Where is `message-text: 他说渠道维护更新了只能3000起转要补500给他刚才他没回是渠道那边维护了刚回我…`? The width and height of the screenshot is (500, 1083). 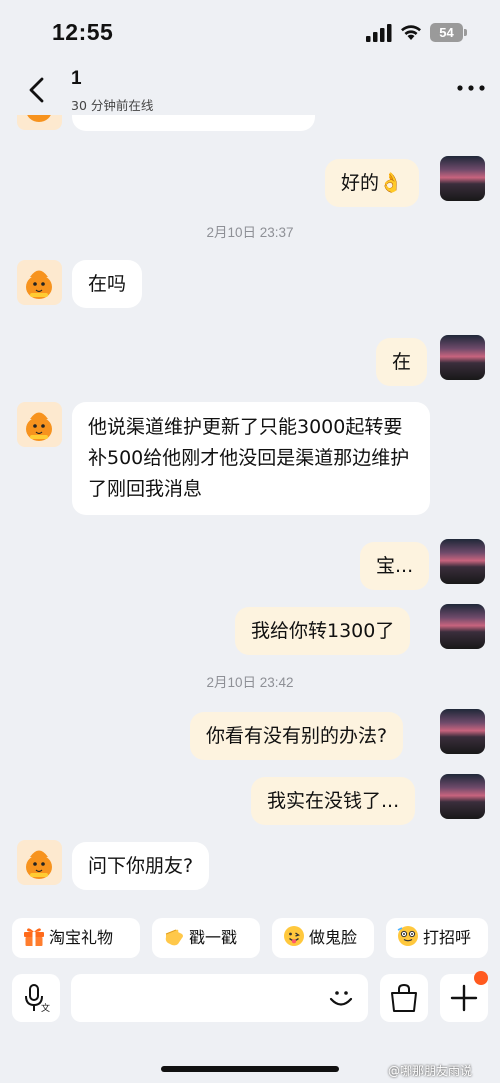
message-text: 他说渠道维护更新了只能3000起转要补500给他刚才他没回是渠道那边维护了刚回我… is located at coordinates (249, 458).